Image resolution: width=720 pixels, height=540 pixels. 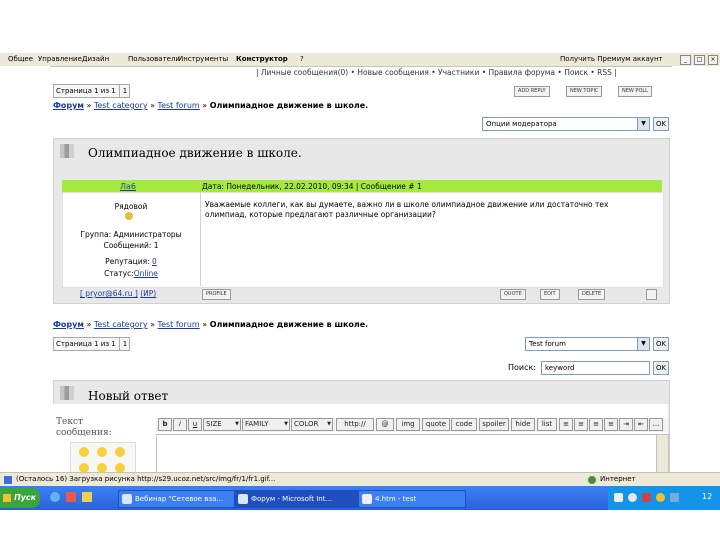 What do you see at coordinates (618, 497) in the screenshot?
I see `network-icon` at bounding box center [618, 497].